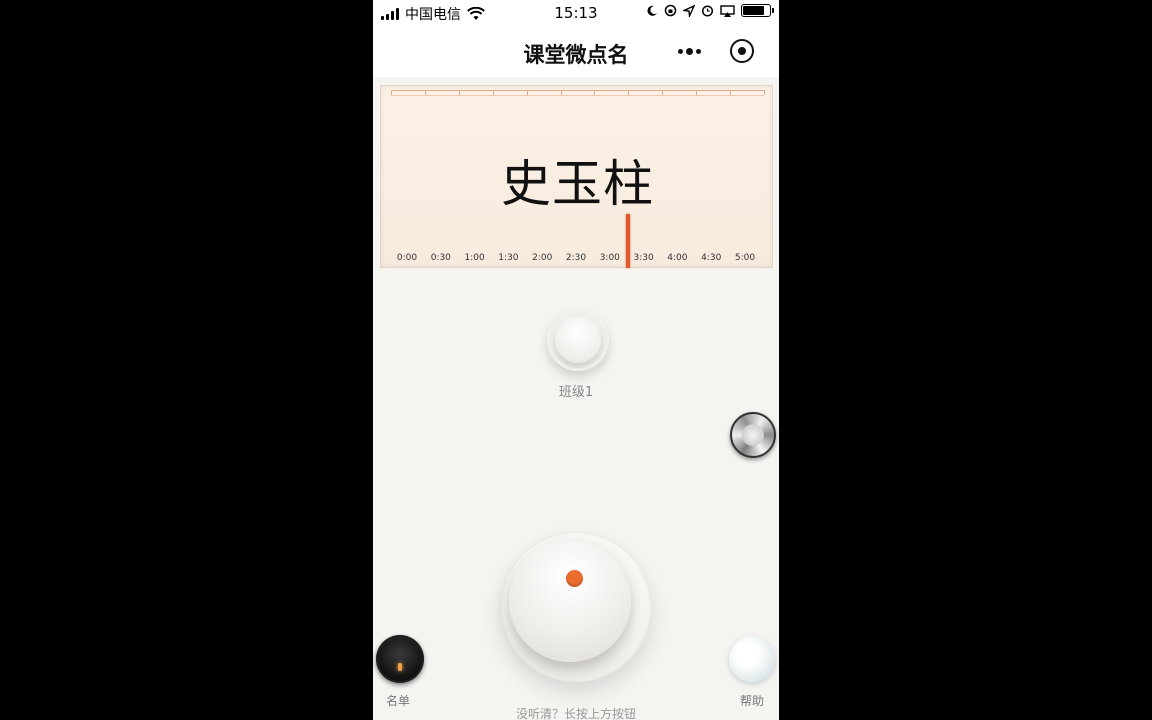 The width and height of the screenshot is (1152, 720). What do you see at coordinates (575, 713) in the screenshot?
I see `hint-text: 没听清？长按上方按钮` at bounding box center [575, 713].